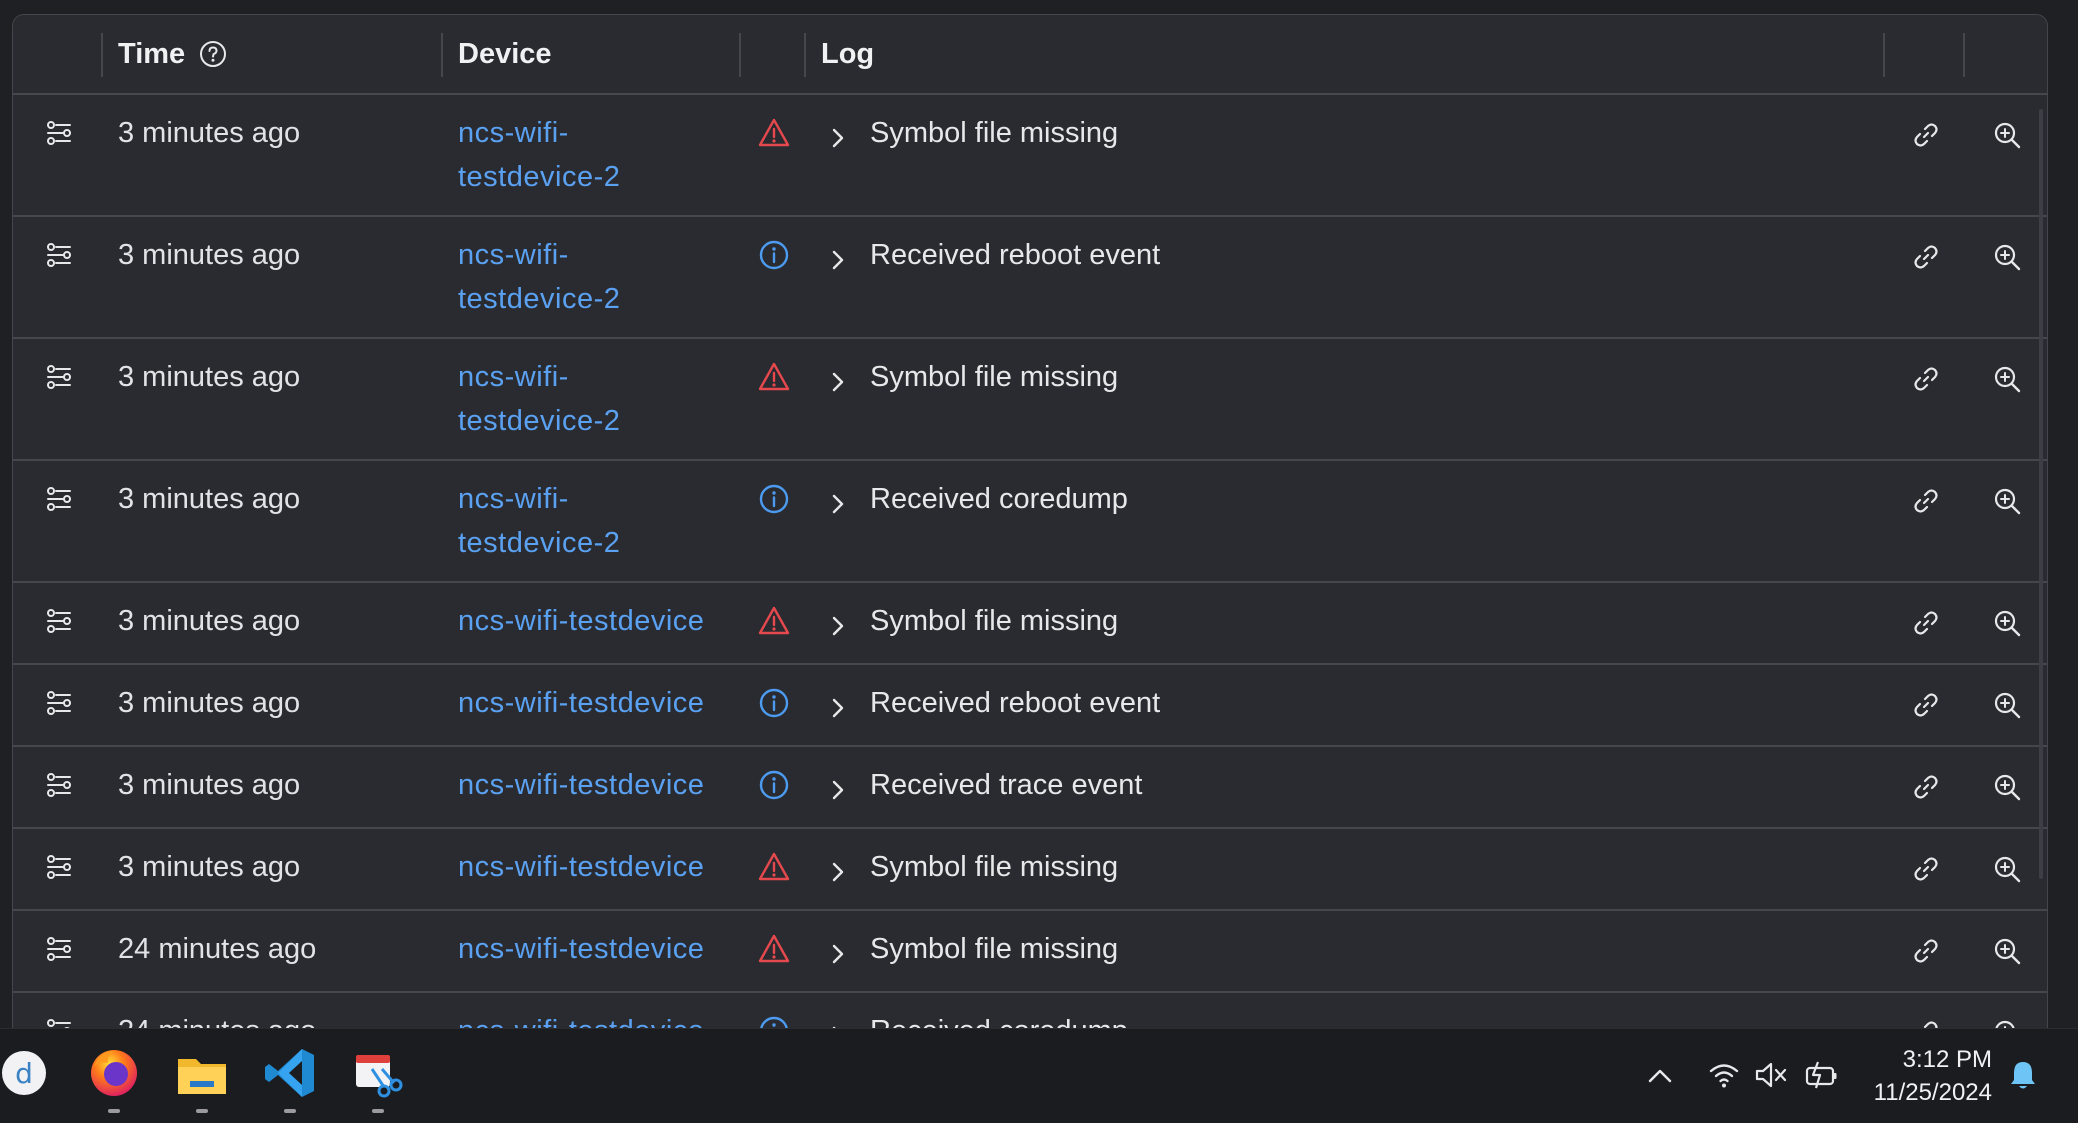 The height and width of the screenshot is (1123, 2078). I want to click on vertical-scrollbar, so click(2041, 494).